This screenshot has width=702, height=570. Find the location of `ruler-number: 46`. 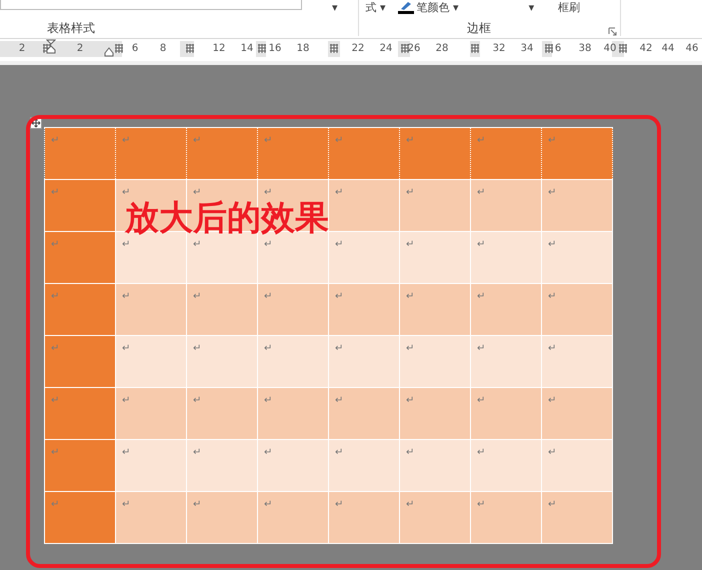

ruler-number: 46 is located at coordinates (692, 48).